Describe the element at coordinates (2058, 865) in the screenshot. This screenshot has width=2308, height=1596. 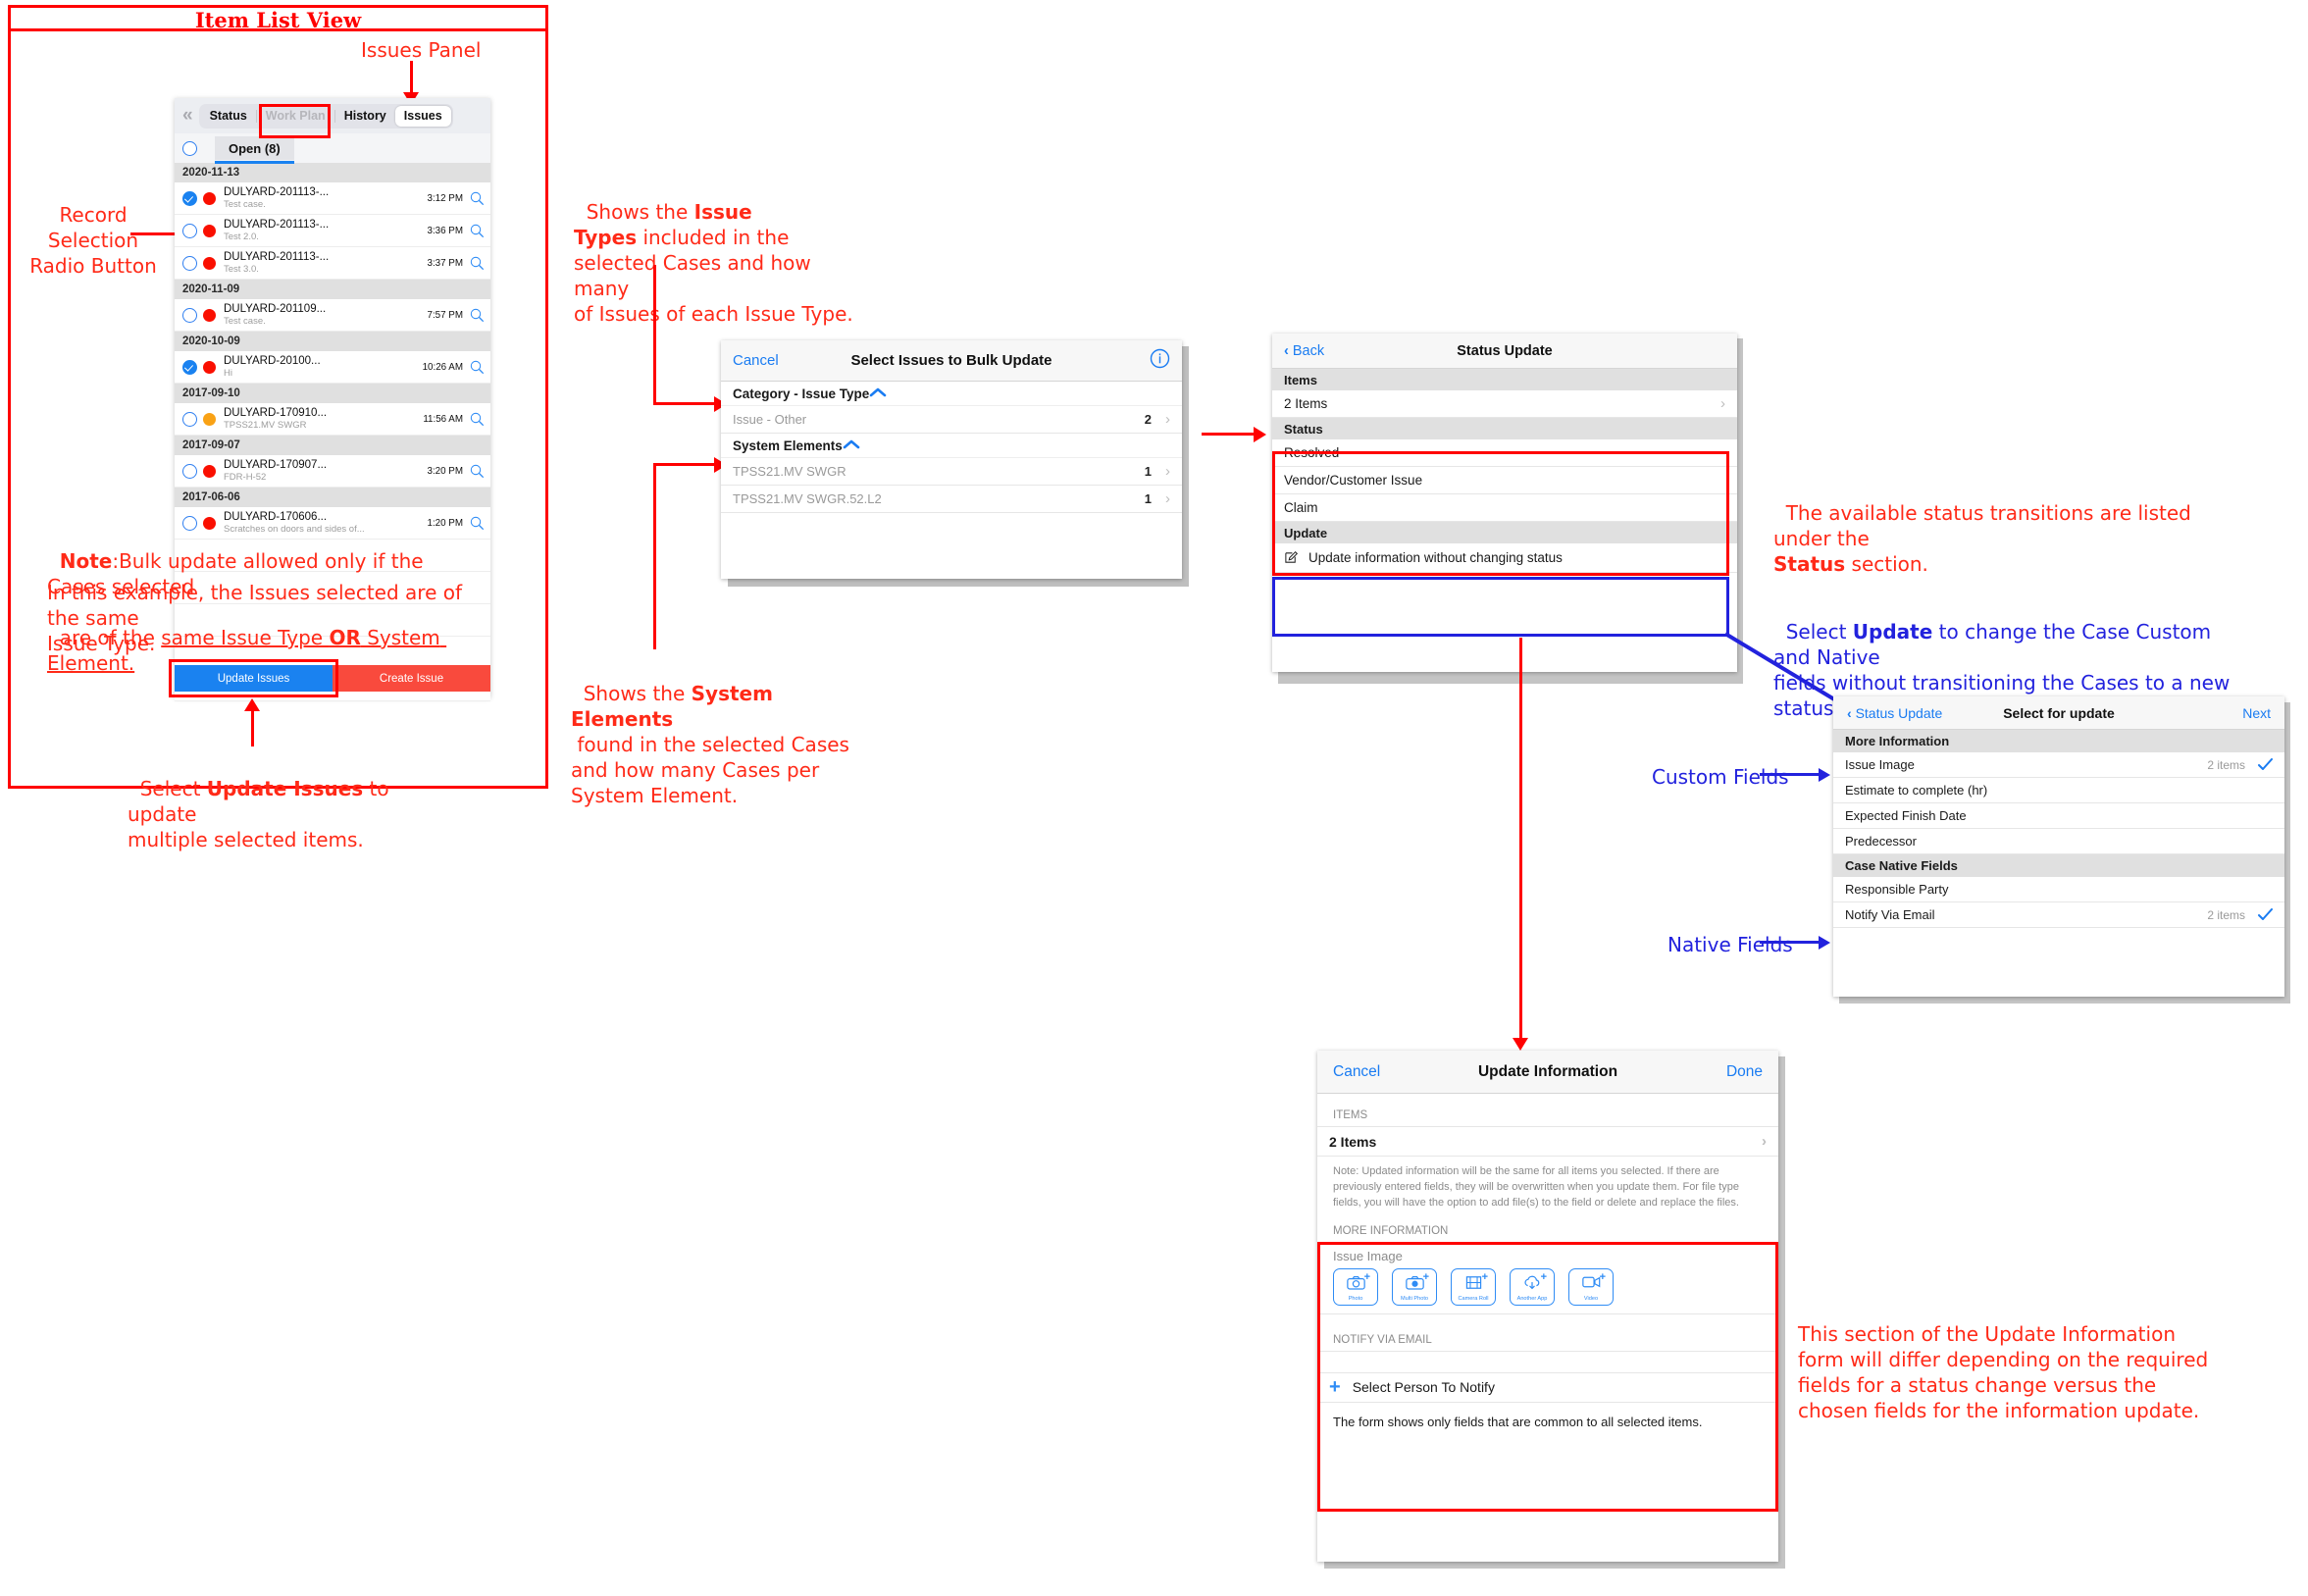
I see `sfu-section-header: Case Native Fields` at that location.